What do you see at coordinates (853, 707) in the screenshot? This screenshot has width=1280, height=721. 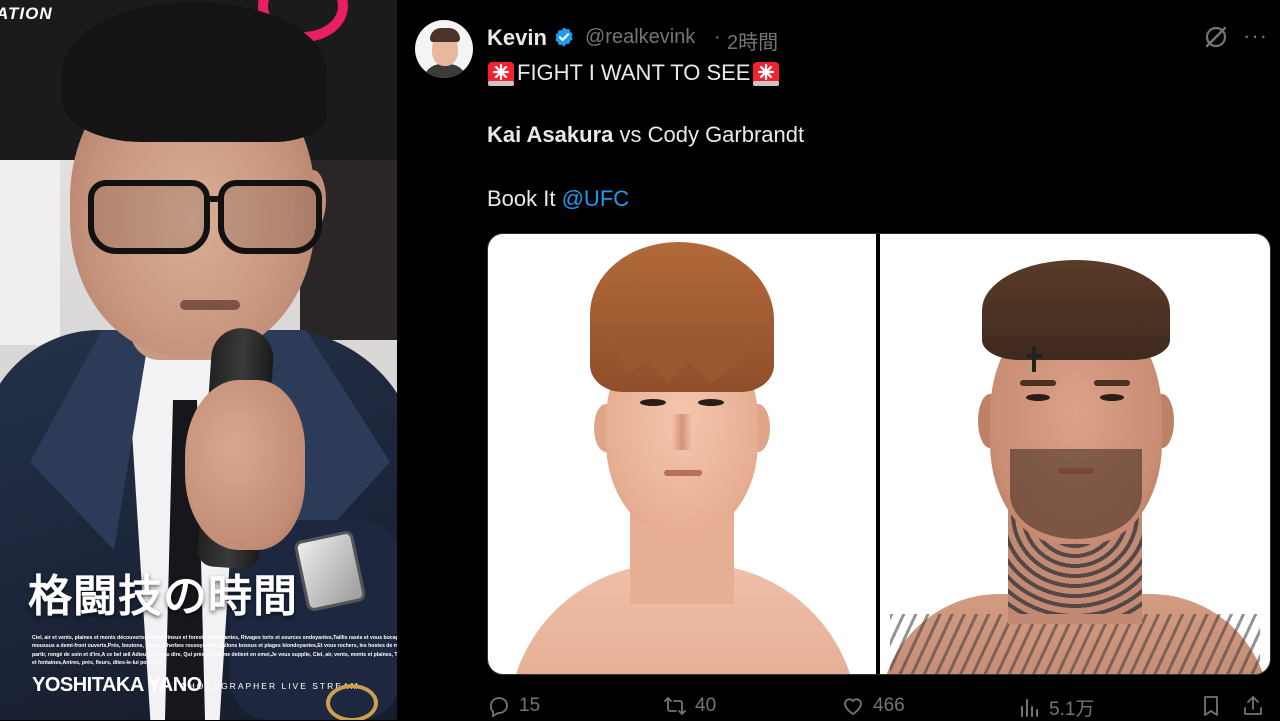 I see `heart-icon` at bounding box center [853, 707].